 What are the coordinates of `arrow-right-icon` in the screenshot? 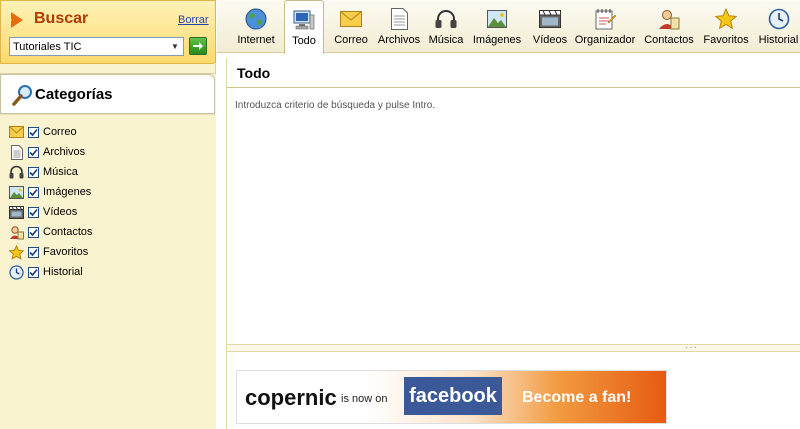 It's located at (198, 46).